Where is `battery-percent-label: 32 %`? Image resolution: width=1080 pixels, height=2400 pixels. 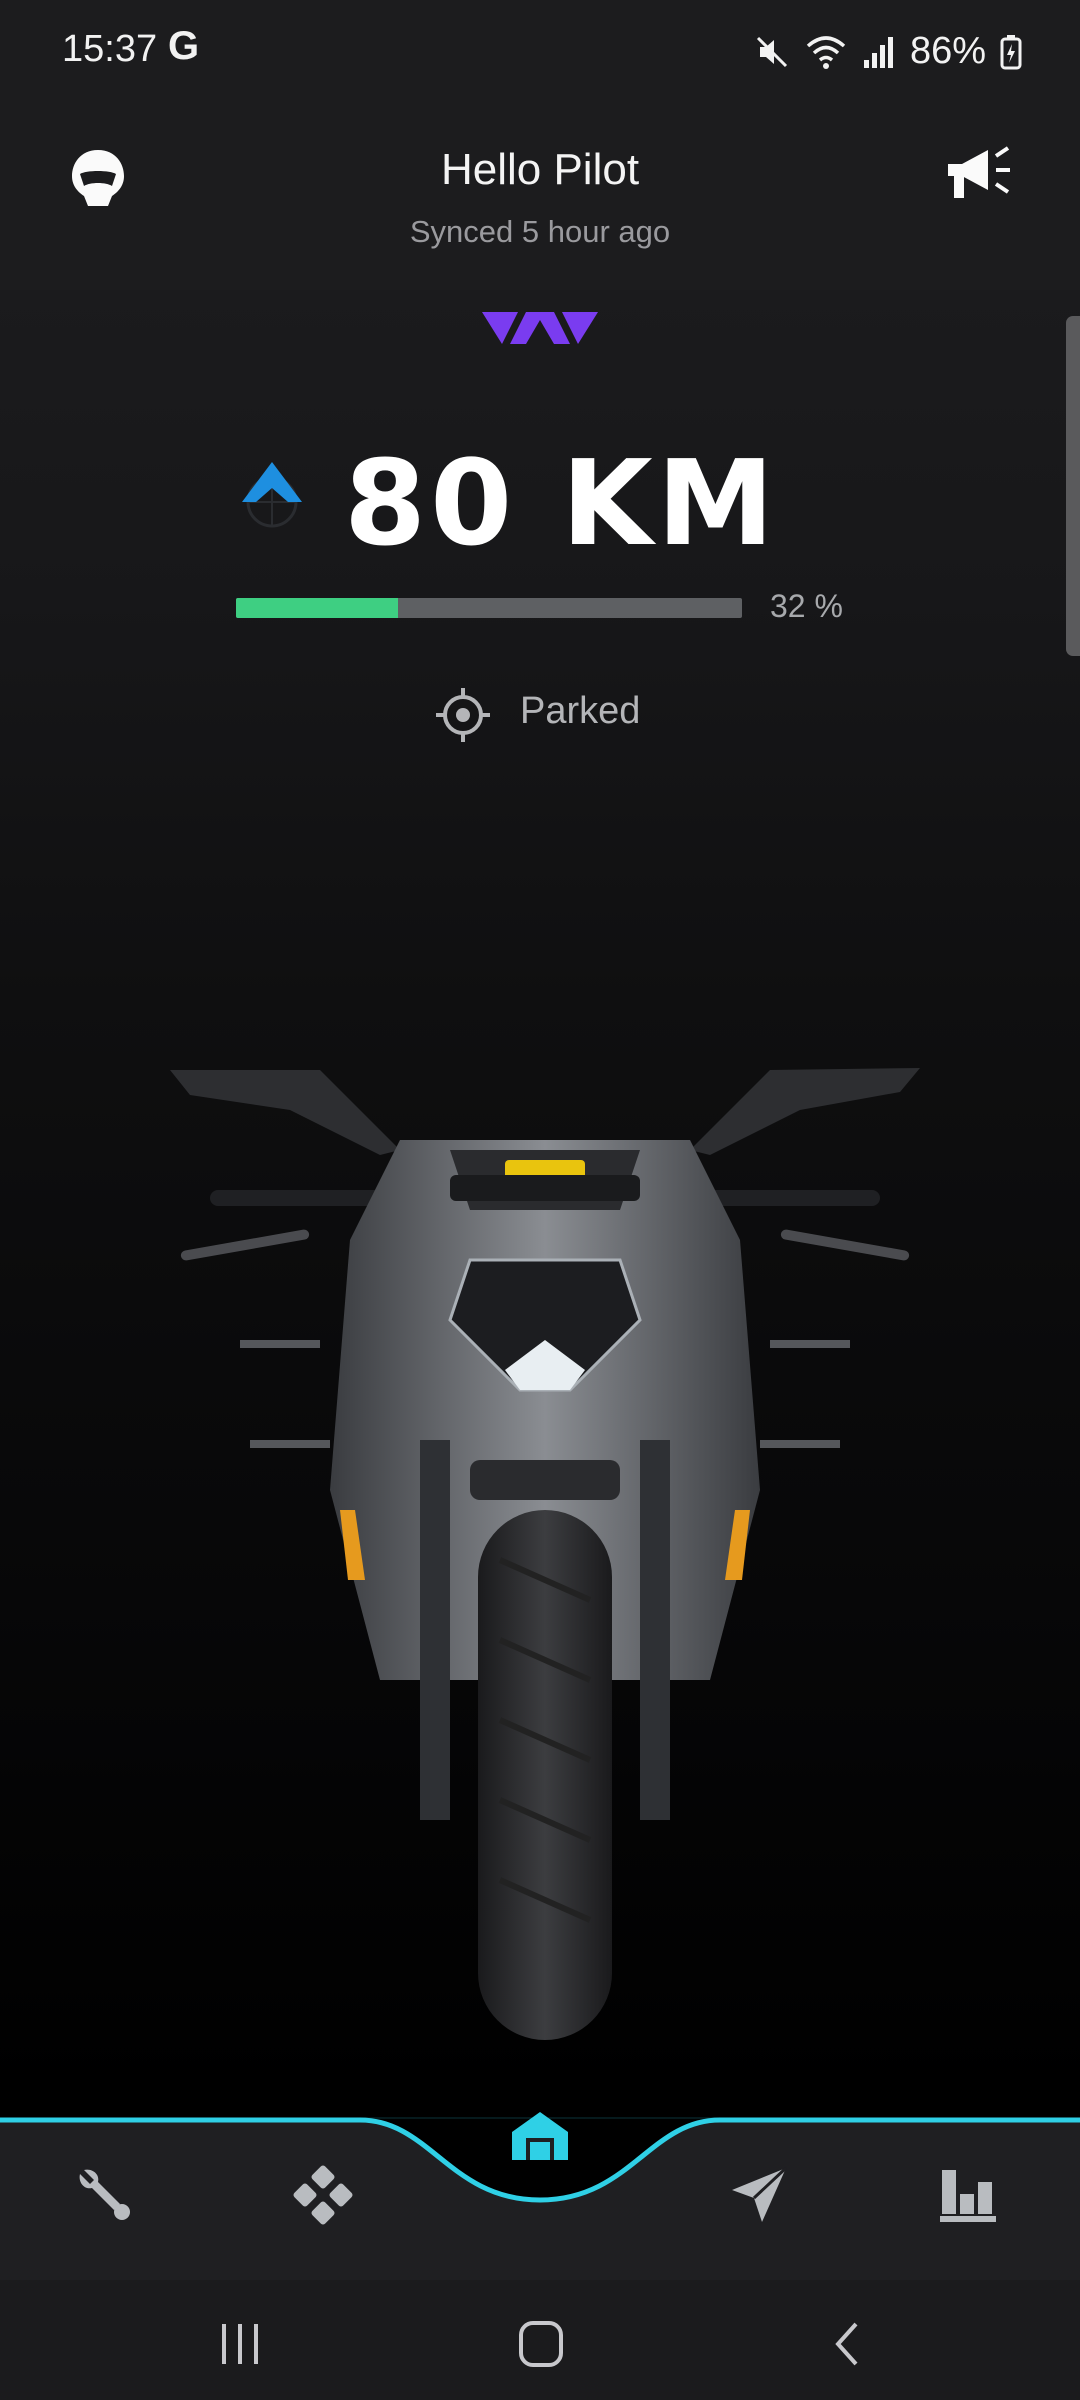
battery-percent-label: 32 % is located at coordinates (806, 606).